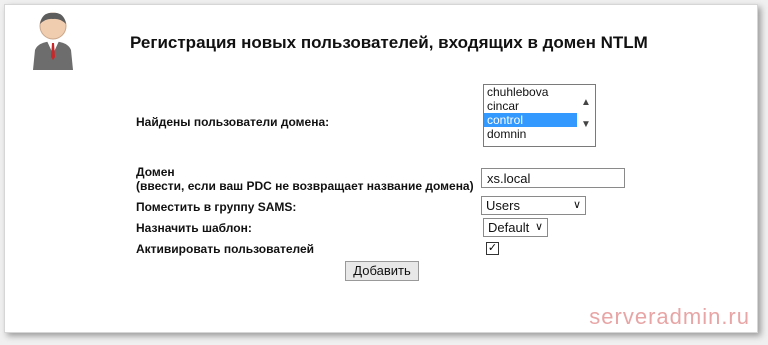 Image resolution: width=768 pixels, height=345 pixels. Describe the element at coordinates (530, 106) in the screenshot. I see `list-item: cincar` at that location.